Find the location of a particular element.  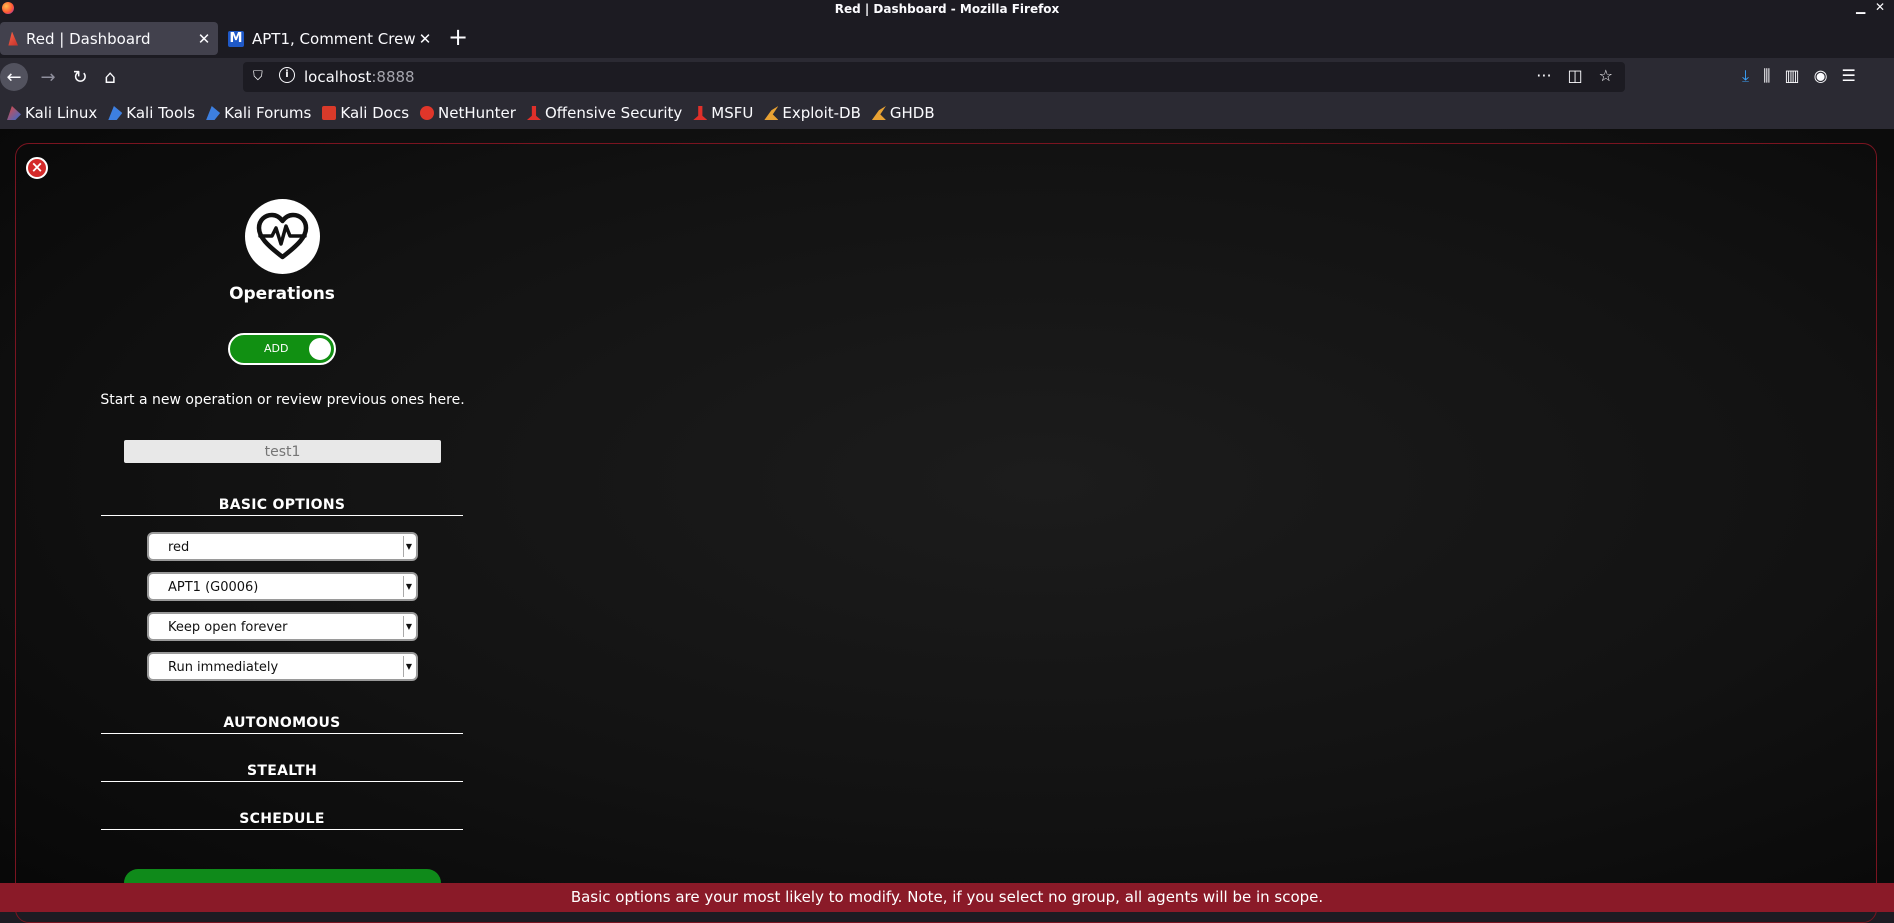

red-favicon-icon is located at coordinates (13, 38).